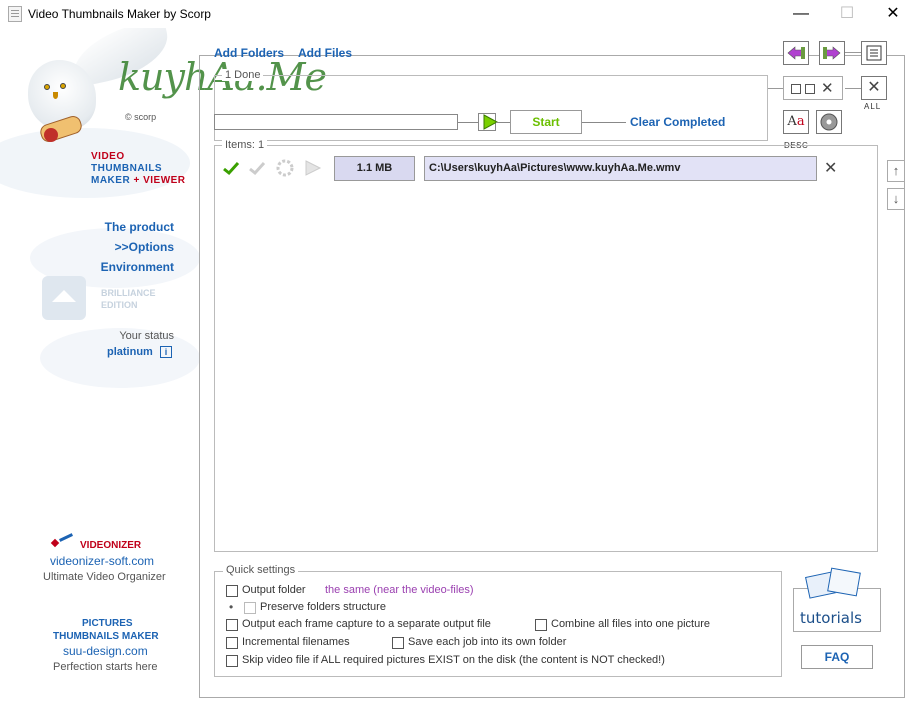 This screenshot has height=721, width=916. I want to click on progress-bar, so click(336, 122).